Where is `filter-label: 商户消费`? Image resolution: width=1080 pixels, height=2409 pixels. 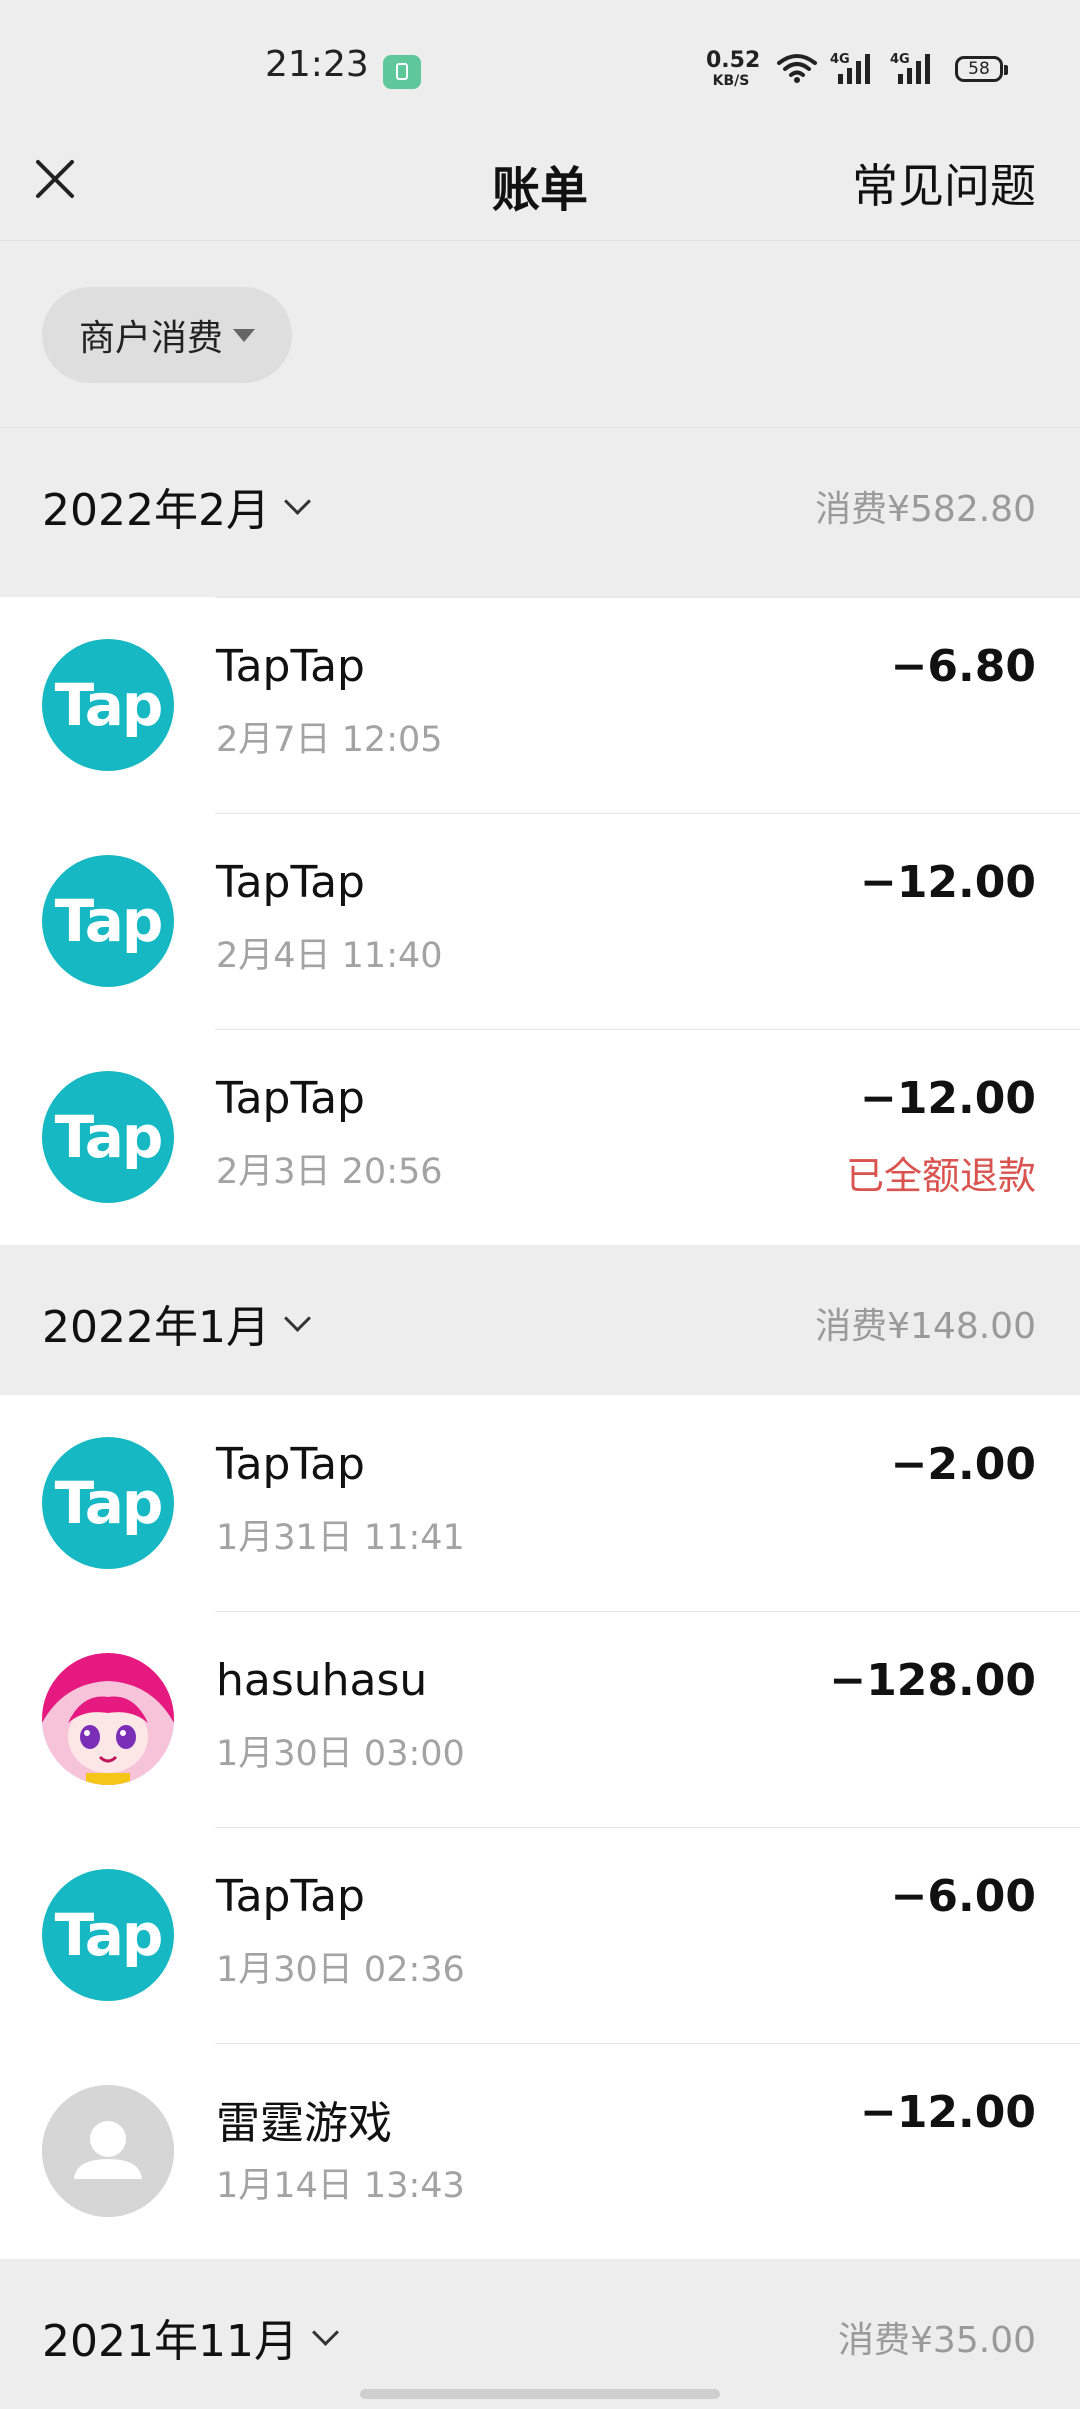 filter-label: 商户消费 is located at coordinates (150, 338).